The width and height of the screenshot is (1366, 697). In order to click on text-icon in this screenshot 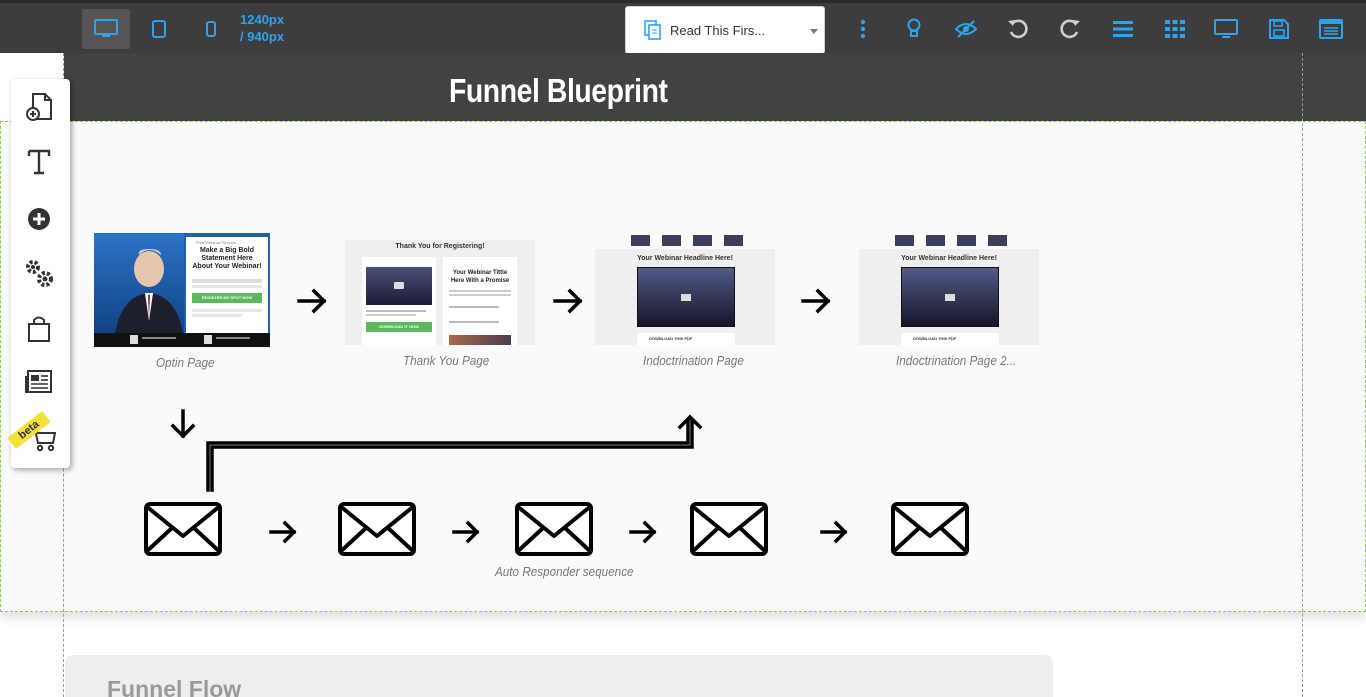, I will do `click(39, 162)`.